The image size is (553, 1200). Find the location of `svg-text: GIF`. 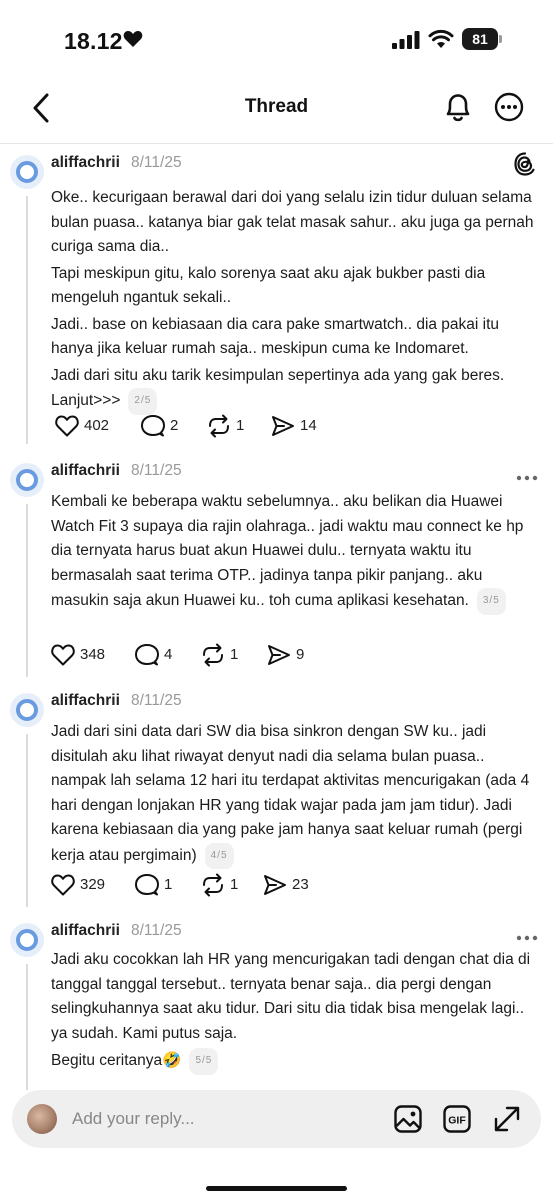

svg-text: GIF is located at coordinates (457, 1121).